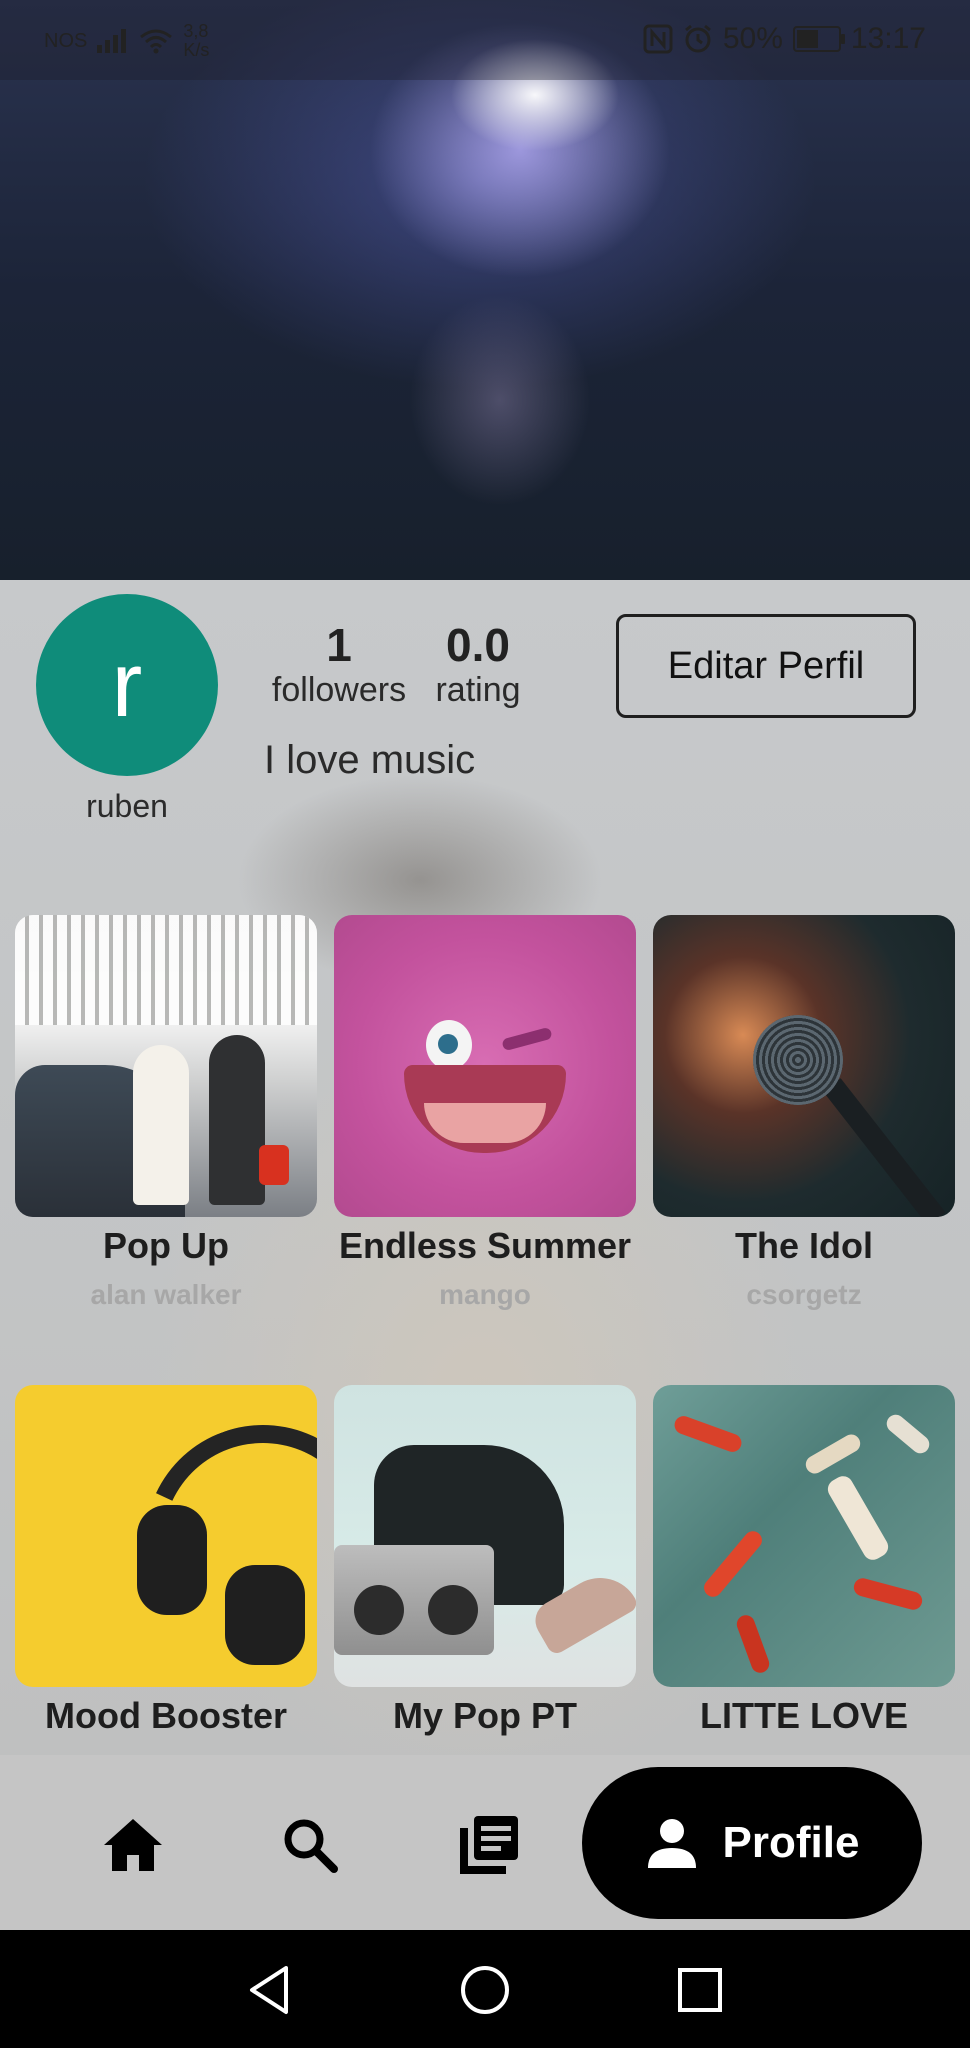 Image resolution: width=970 pixels, height=2048 pixels. What do you see at coordinates (166, 1715) in the screenshot?
I see `playlist-title: Mood Booster` at bounding box center [166, 1715].